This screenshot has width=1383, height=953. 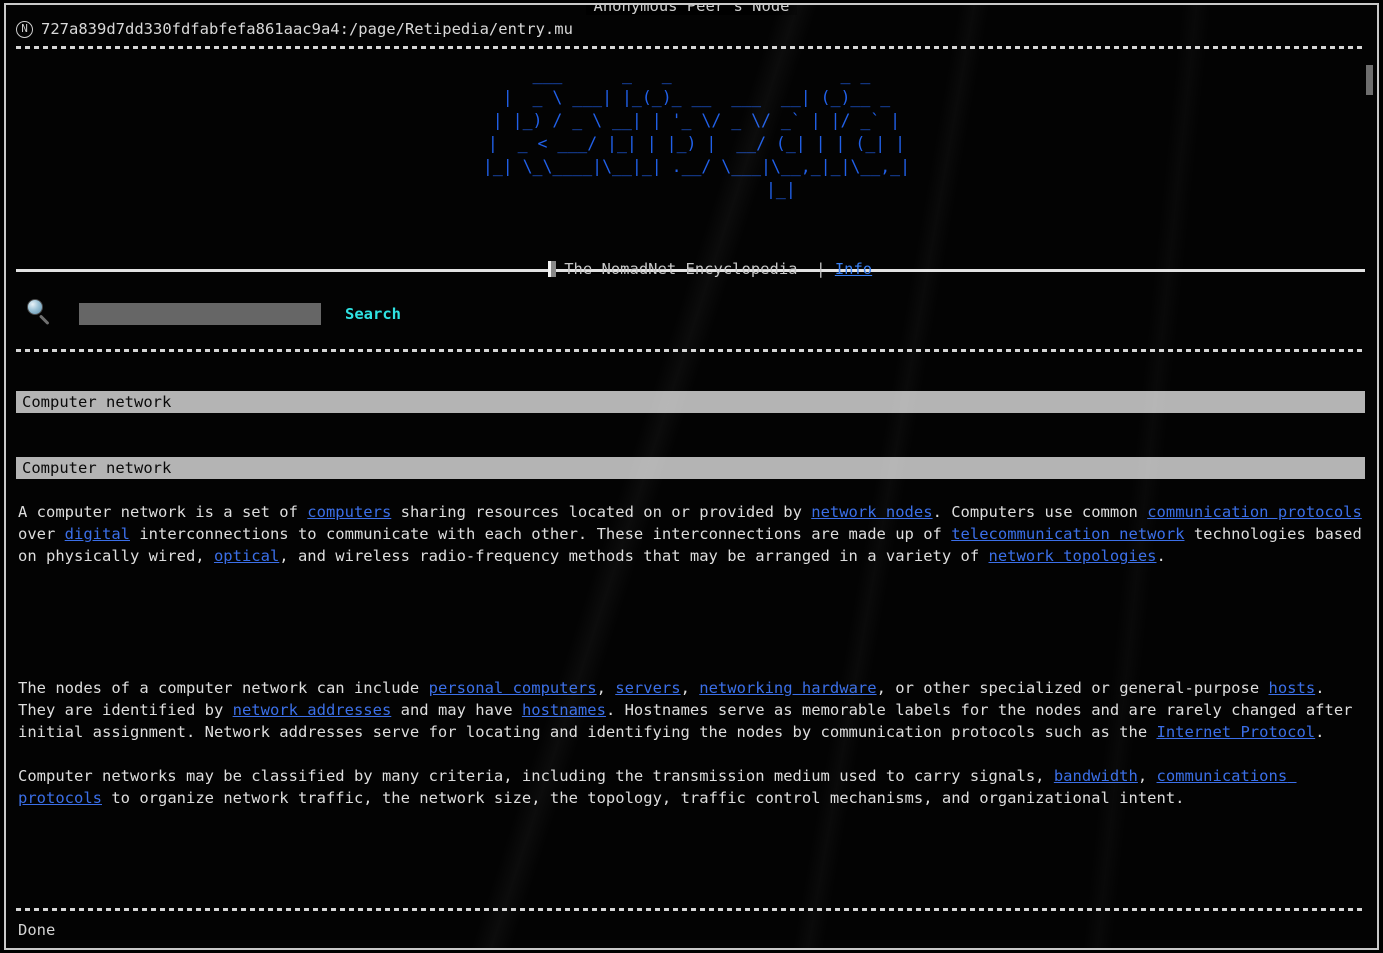 I want to click on wiki-link: telecommunication network, so click(x=1067, y=534).